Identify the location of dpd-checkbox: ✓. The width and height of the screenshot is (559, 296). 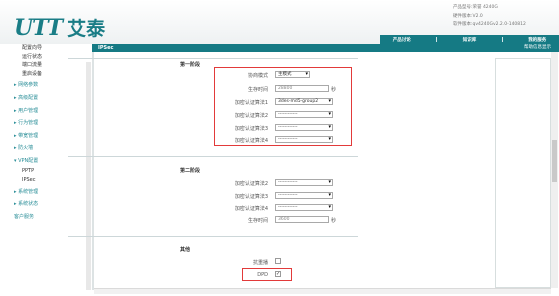
(278, 274).